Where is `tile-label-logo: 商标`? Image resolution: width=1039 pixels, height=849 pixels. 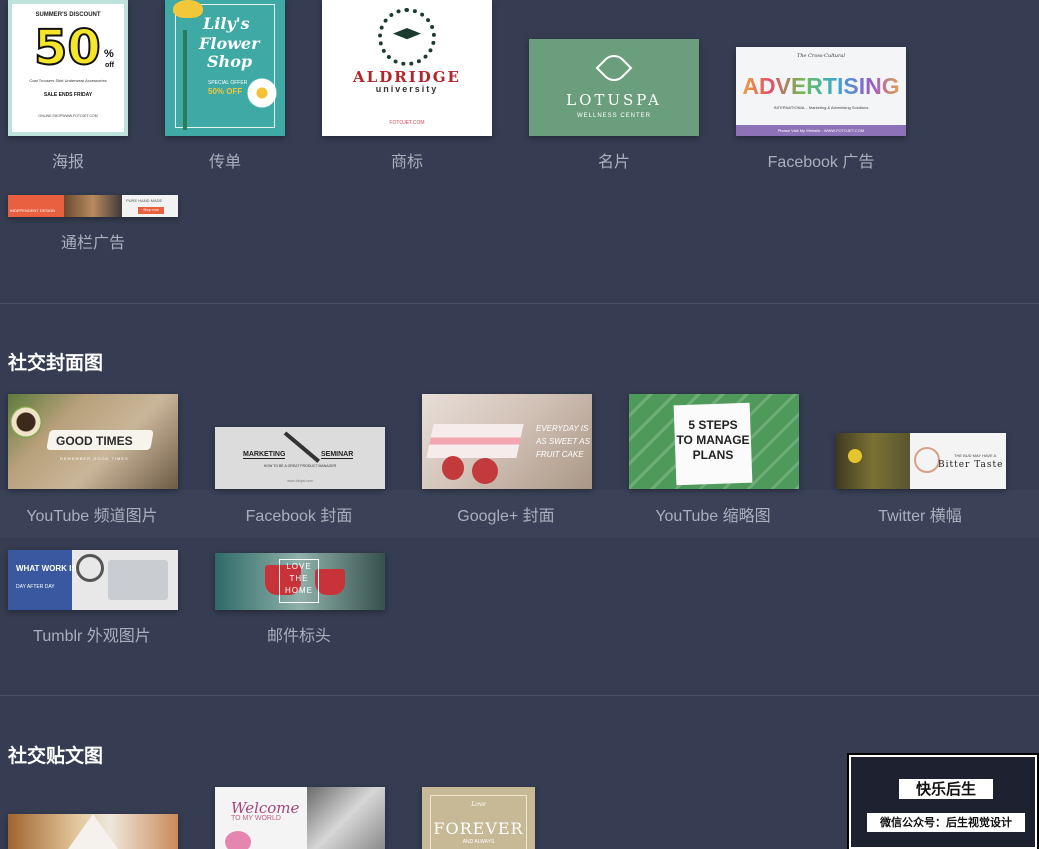 tile-label-logo: 商标 is located at coordinates (406, 162).